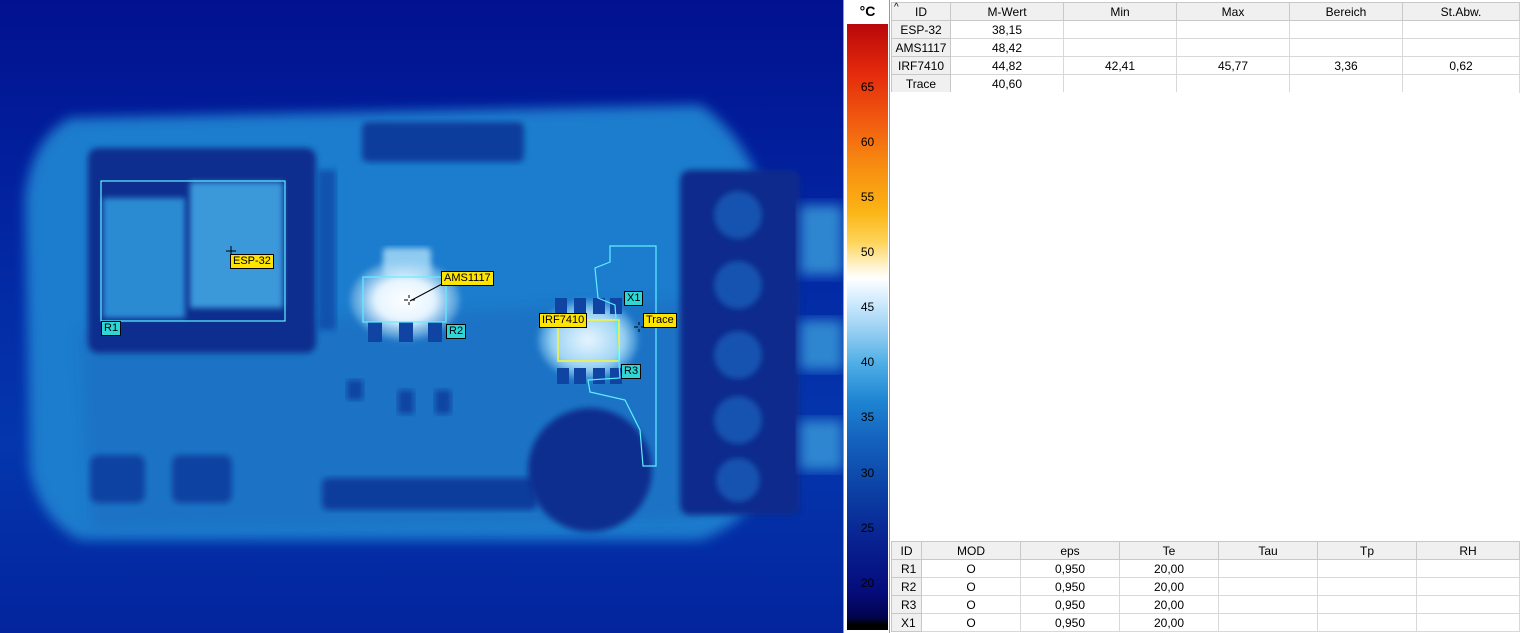 The width and height of the screenshot is (1520, 633). What do you see at coordinates (456, 331) in the screenshot?
I see `tag-r2: R2` at bounding box center [456, 331].